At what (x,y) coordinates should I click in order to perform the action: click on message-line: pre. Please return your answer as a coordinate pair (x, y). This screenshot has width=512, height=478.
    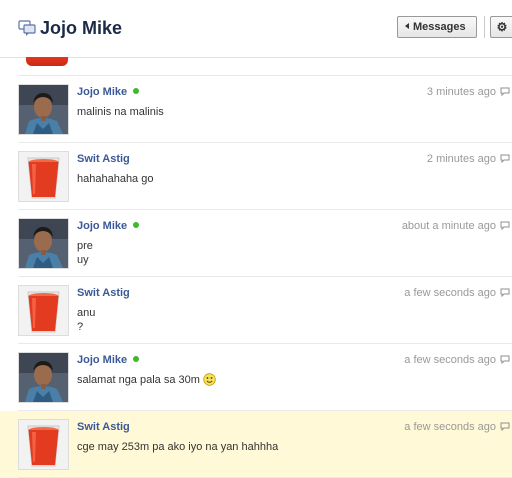
    Looking at the image, I should click on (85, 246).